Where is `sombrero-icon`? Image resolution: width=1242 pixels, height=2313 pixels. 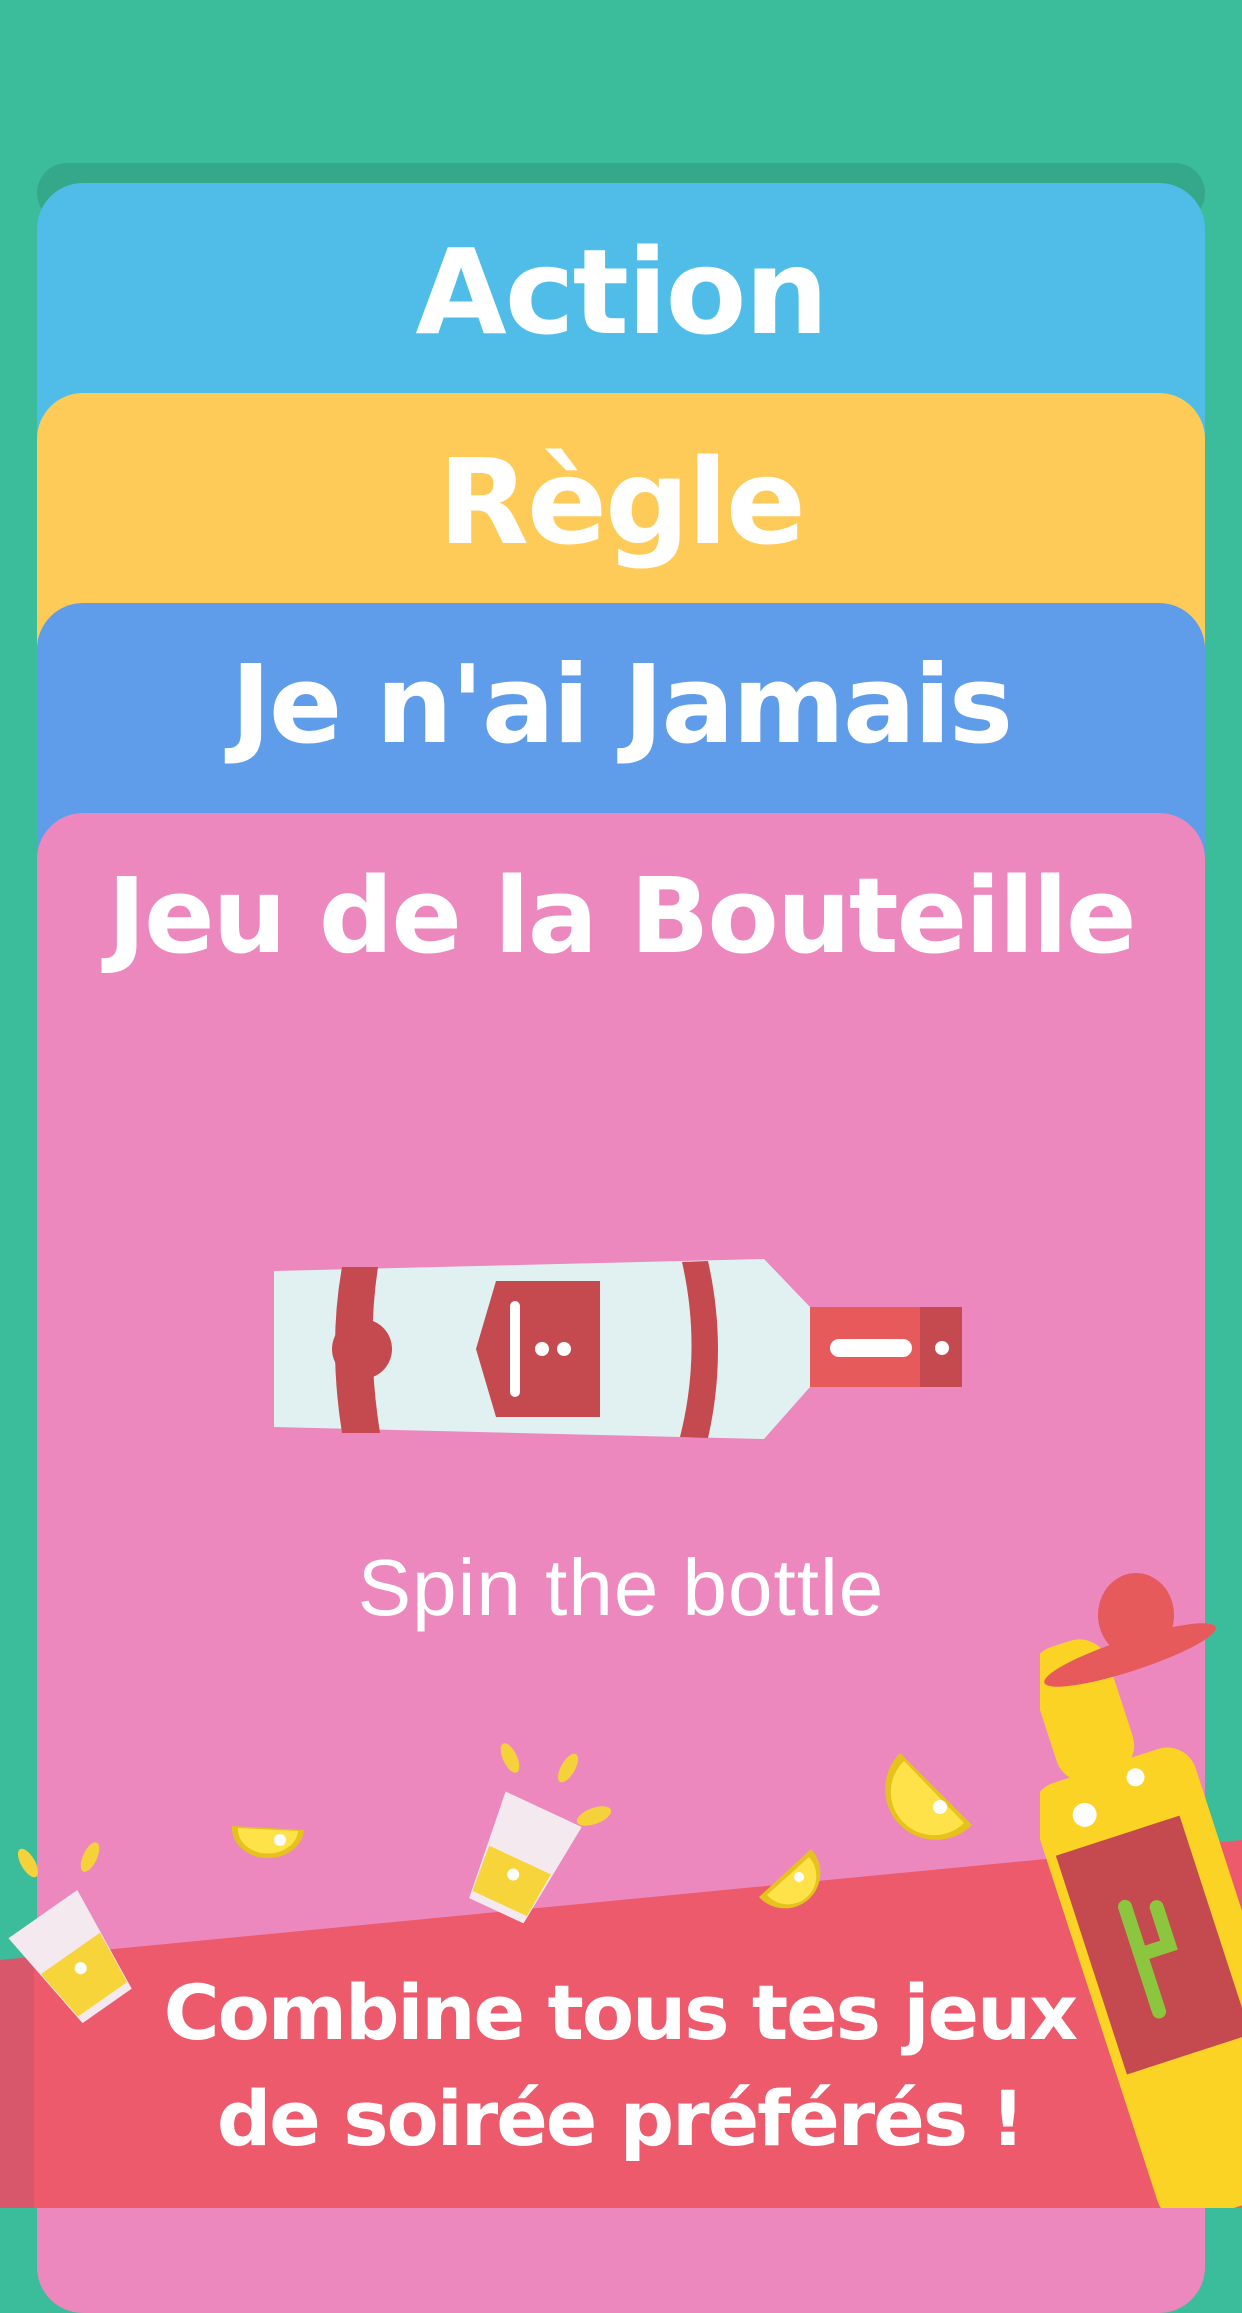
sombrero-icon is located at coordinates (1130, 1630).